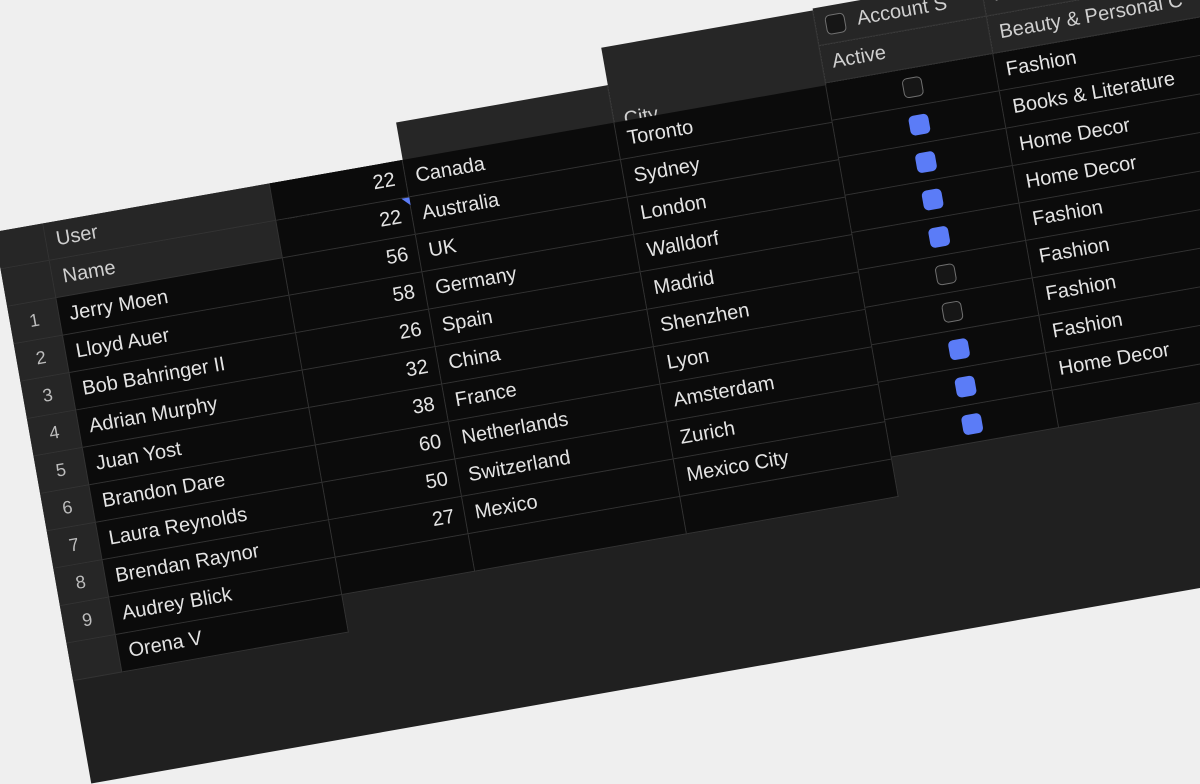 The image size is (1200, 784). What do you see at coordinates (835, 23) in the screenshot?
I see `select-all-checkbox` at bounding box center [835, 23].